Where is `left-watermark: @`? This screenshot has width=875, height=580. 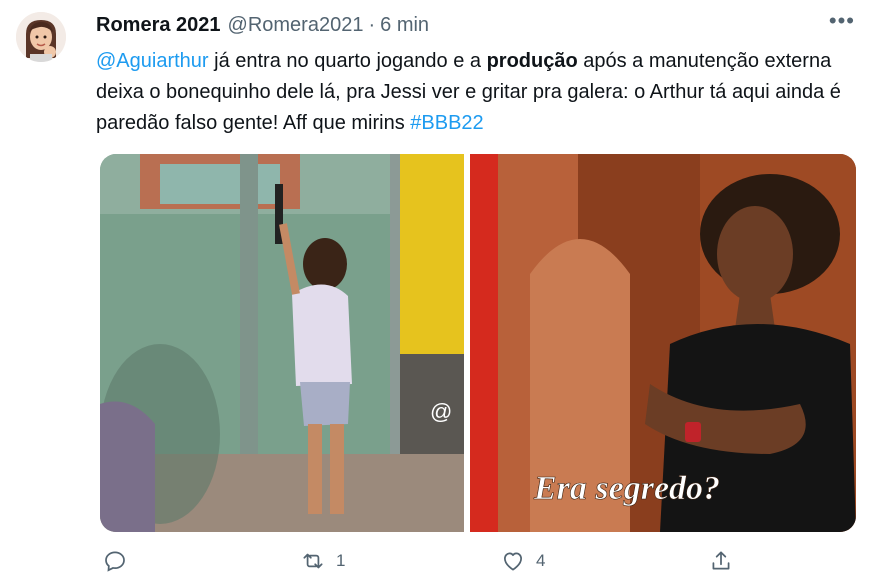 left-watermark: @ is located at coordinates (441, 411).